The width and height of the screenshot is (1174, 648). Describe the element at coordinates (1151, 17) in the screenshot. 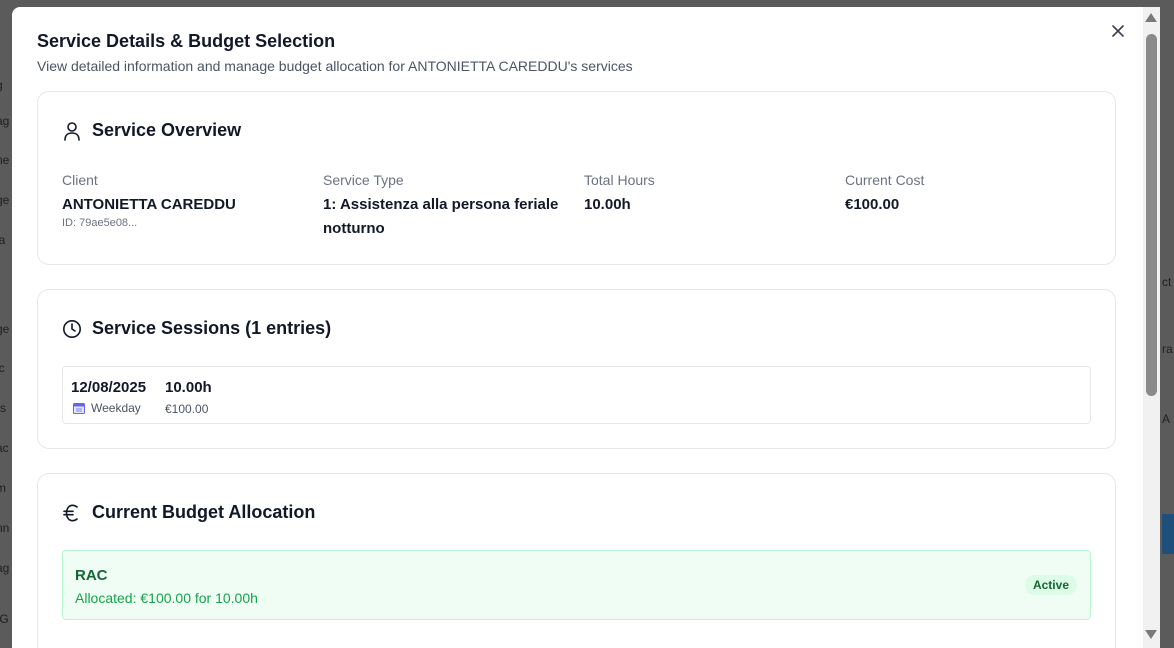

I see `scroll-up-arrow-icon` at that location.